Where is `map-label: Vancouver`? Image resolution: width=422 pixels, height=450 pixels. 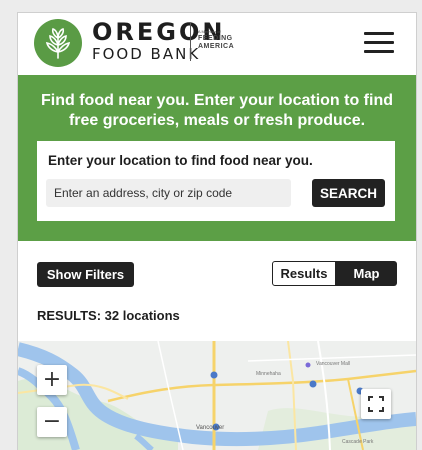
map-label: Vancouver is located at coordinates (210, 428).